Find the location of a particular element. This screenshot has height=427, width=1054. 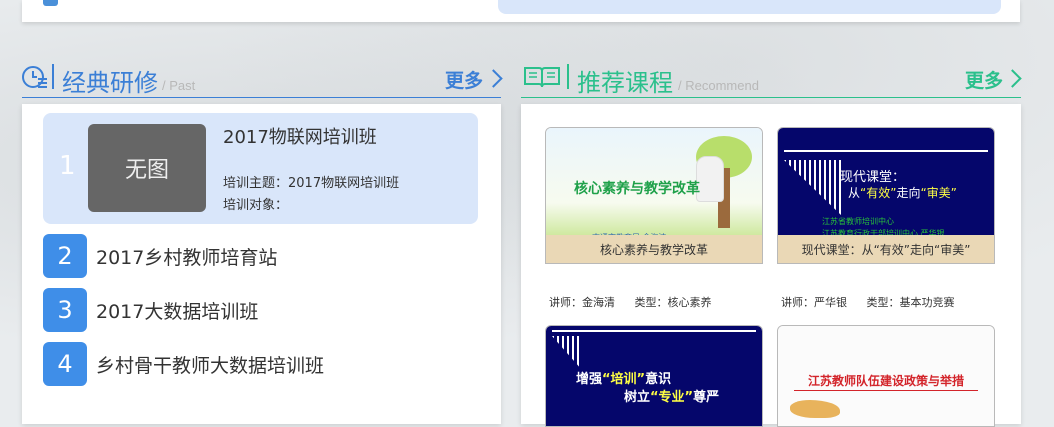

course-meta: 讲师：严华银 类型：基本功竞赛 is located at coordinates (876, 302).